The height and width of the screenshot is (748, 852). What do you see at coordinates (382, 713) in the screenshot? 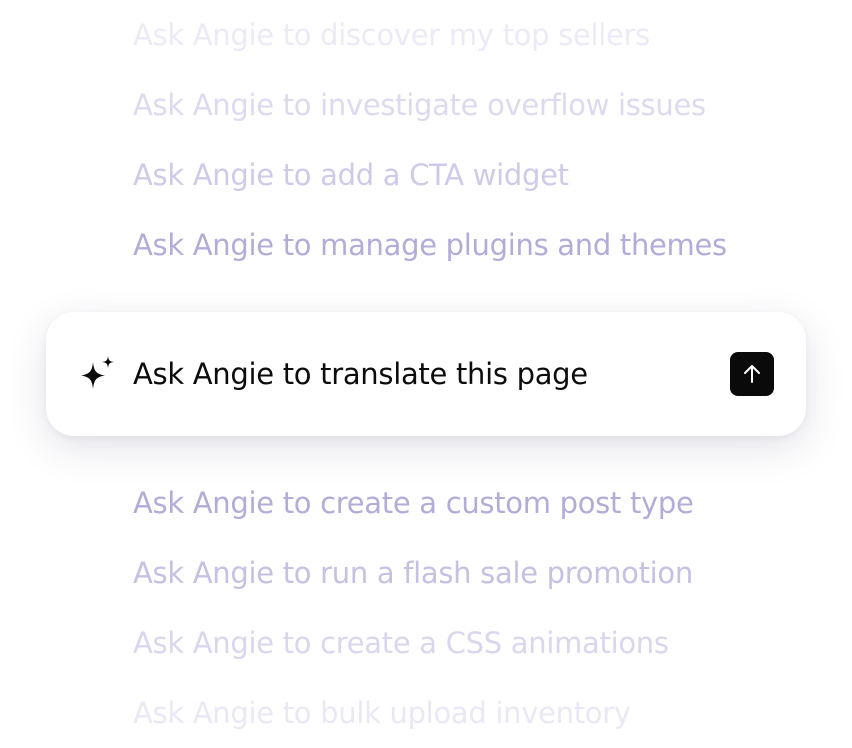
I see `suggestion-item: Ask Angie to bulk upload inventory` at bounding box center [382, 713].